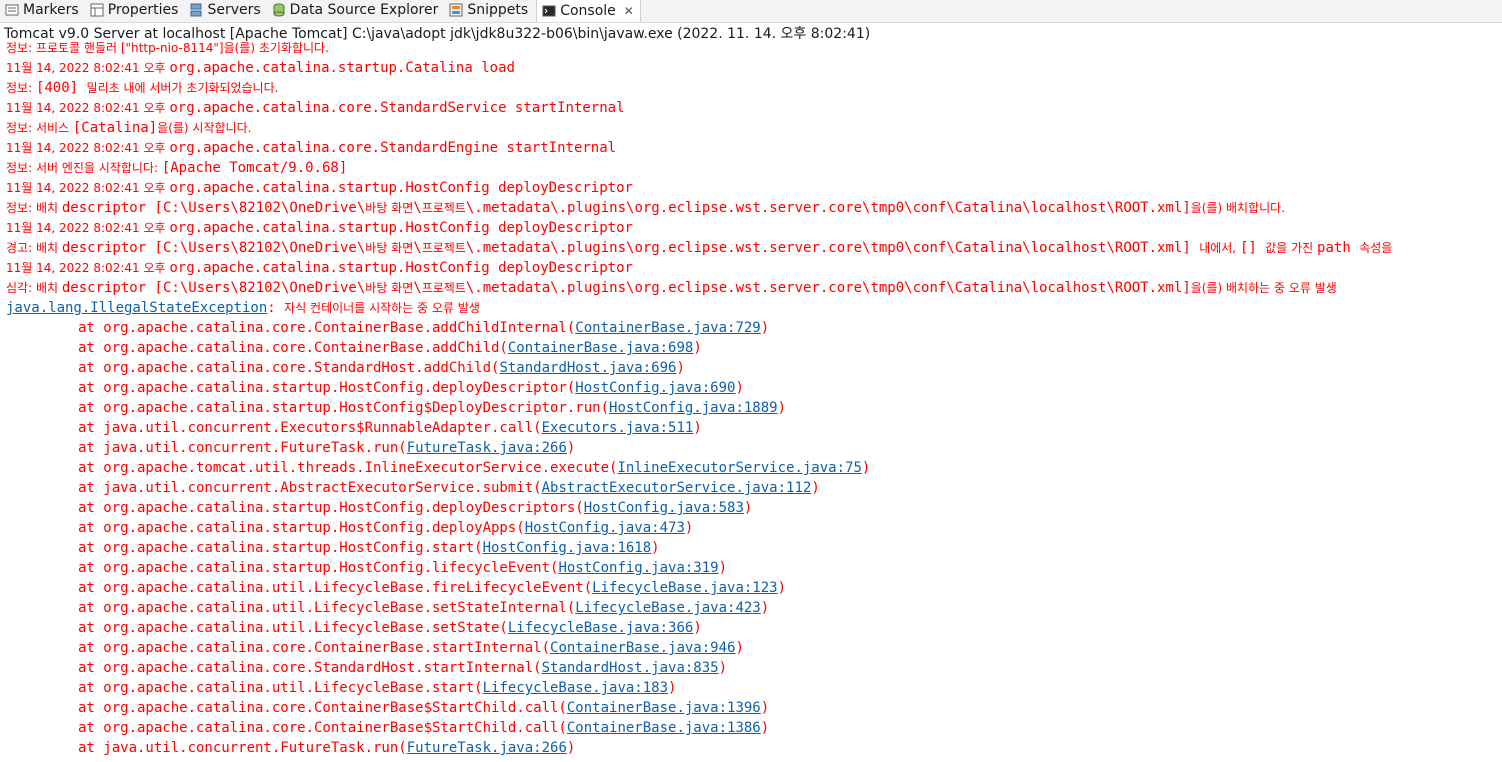  What do you see at coordinates (629, 11) in the screenshot?
I see `close-icon: ✕` at bounding box center [629, 11].